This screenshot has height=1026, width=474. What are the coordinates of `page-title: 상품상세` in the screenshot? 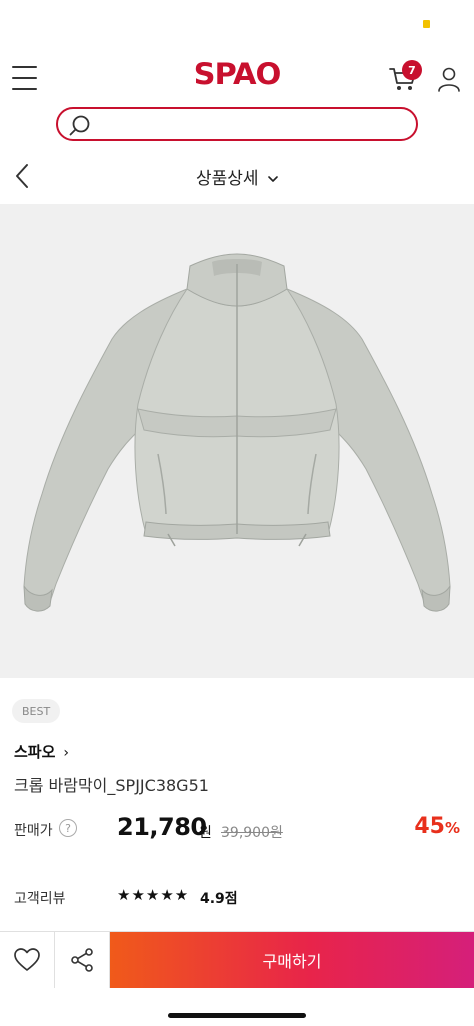 It's located at (237, 176).